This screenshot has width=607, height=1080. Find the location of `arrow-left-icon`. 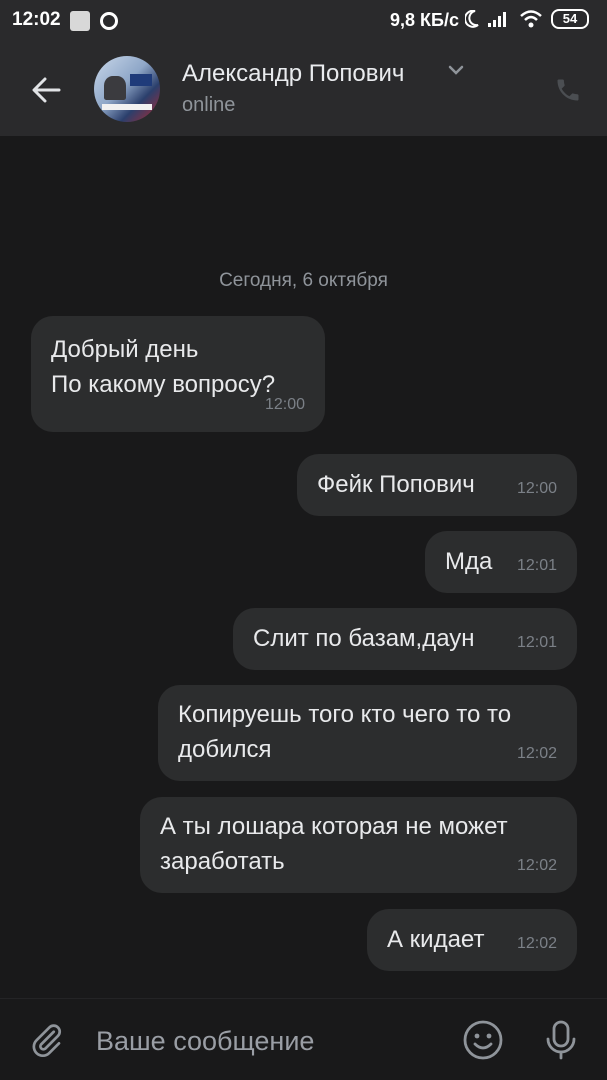

arrow-left-icon is located at coordinates (46, 90).